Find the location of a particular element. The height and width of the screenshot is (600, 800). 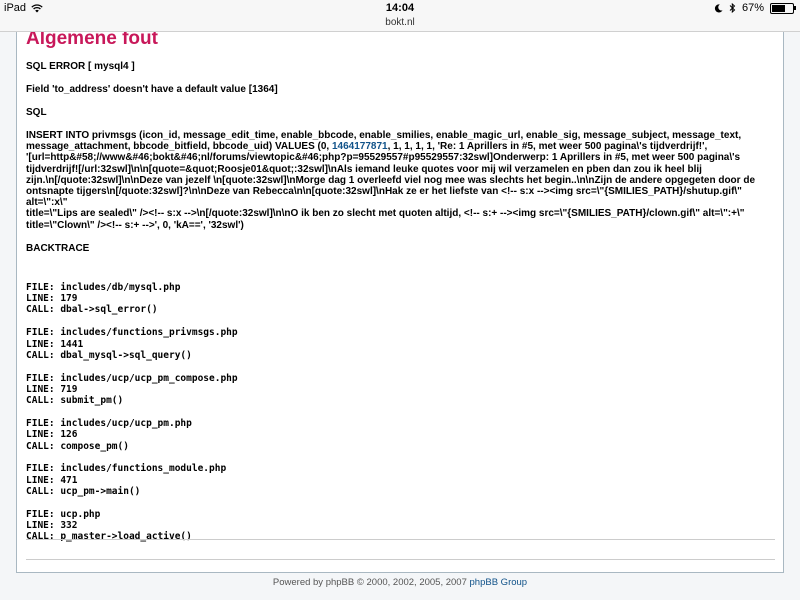

divider-bottom is located at coordinates (400, 559).